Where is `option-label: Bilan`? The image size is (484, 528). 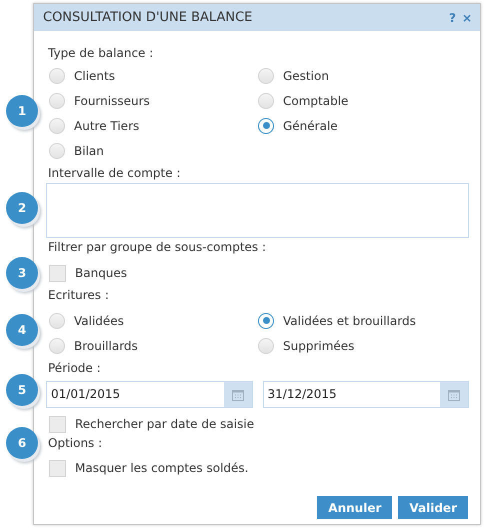
option-label: Bilan is located at coordinates (89, 151).